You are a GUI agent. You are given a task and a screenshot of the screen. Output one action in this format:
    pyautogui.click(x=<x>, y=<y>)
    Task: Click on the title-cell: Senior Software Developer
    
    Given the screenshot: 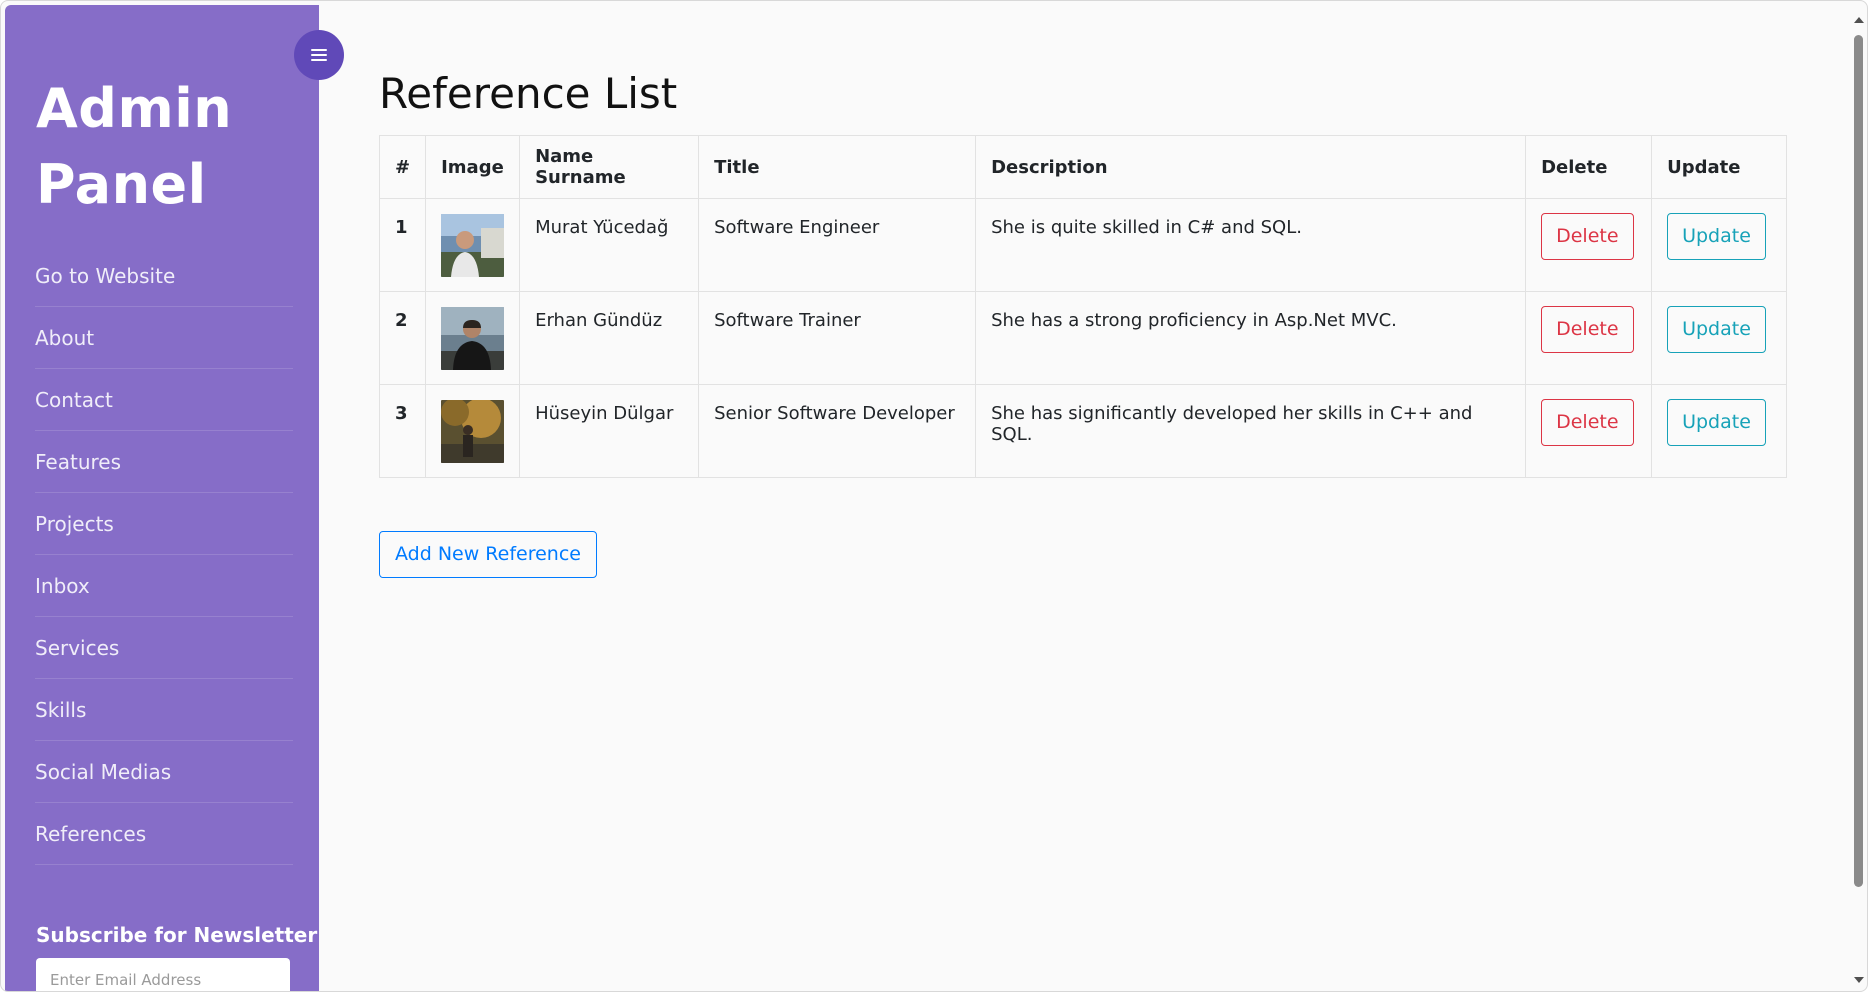 What is the action you would take?
    pyautogui.click(x=837, y=431)
    